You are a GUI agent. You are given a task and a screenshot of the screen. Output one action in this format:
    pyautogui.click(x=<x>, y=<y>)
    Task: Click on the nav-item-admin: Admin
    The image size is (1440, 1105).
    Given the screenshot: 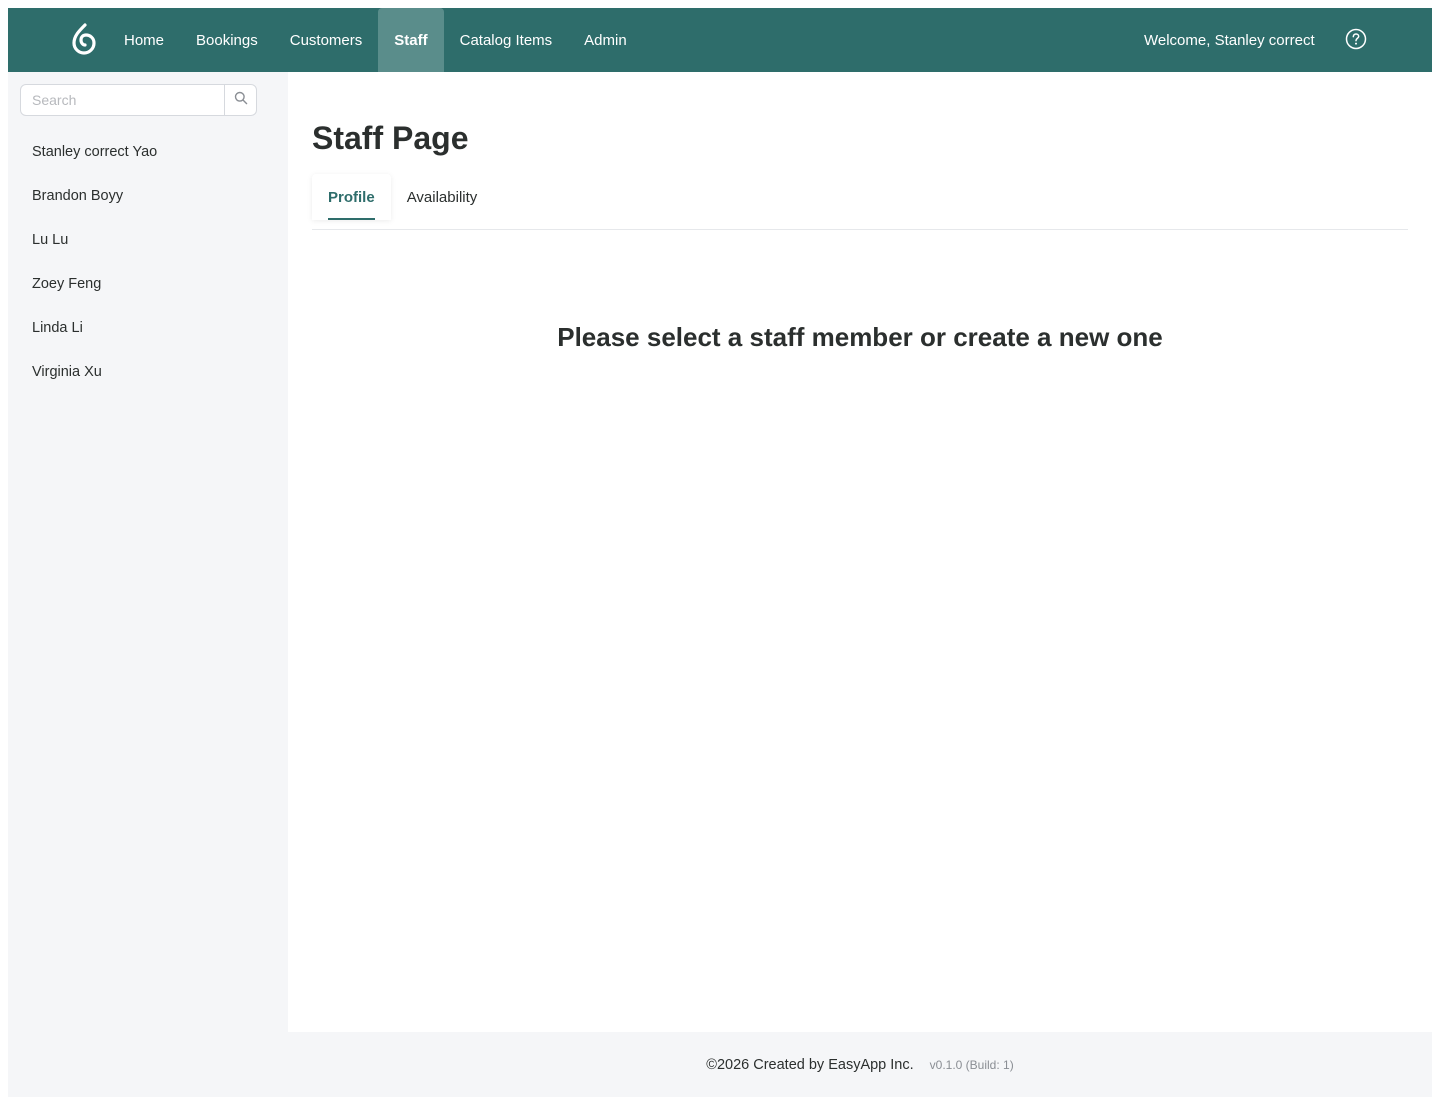 What is the action you would take?
    pyautogui.click(x=605, y=40)
    